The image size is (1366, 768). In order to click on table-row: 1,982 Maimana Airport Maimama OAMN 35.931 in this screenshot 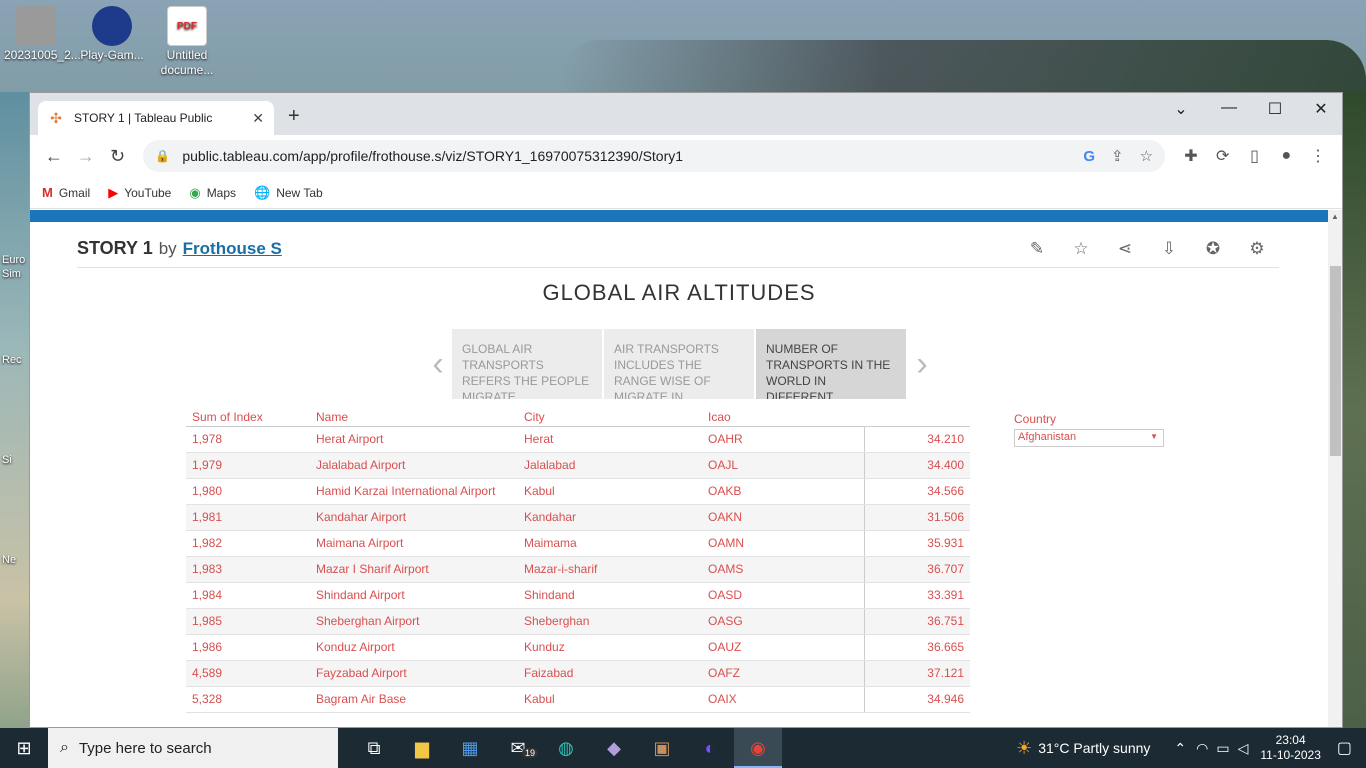, I will do `click(578, 543)`.